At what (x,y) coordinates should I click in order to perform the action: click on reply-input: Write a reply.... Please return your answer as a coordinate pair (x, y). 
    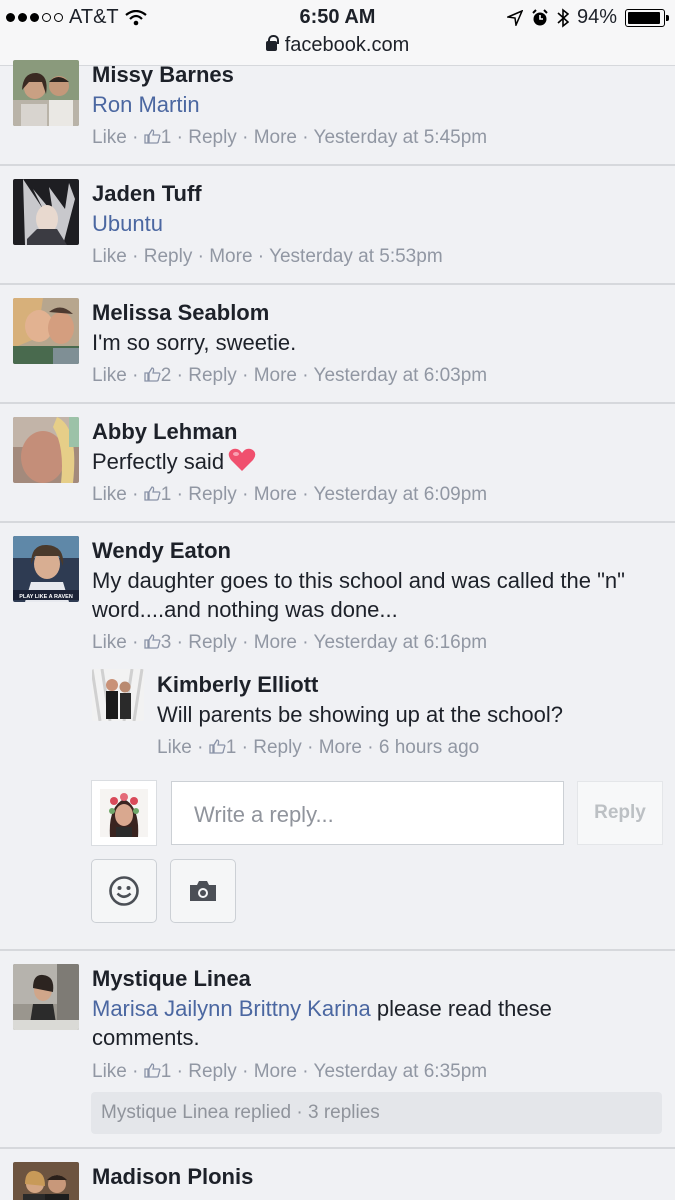
    Looking at the image, I should click on (367, 813).